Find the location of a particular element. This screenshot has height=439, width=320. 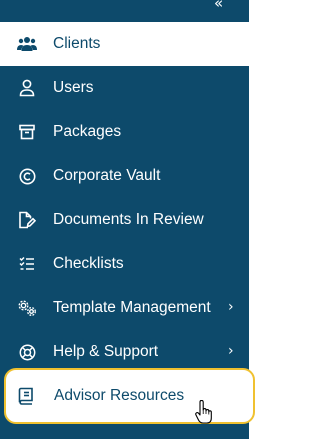

archive-box-icon is located at coordinates (27, 132).